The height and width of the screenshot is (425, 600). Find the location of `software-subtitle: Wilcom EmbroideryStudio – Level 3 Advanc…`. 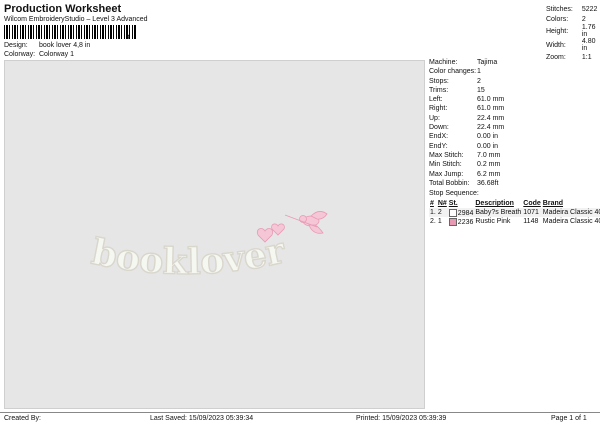

software-subtitle: Wilcom EmbroideryStudio – Level 3 Advanc… is located at coordinates (76, 19).